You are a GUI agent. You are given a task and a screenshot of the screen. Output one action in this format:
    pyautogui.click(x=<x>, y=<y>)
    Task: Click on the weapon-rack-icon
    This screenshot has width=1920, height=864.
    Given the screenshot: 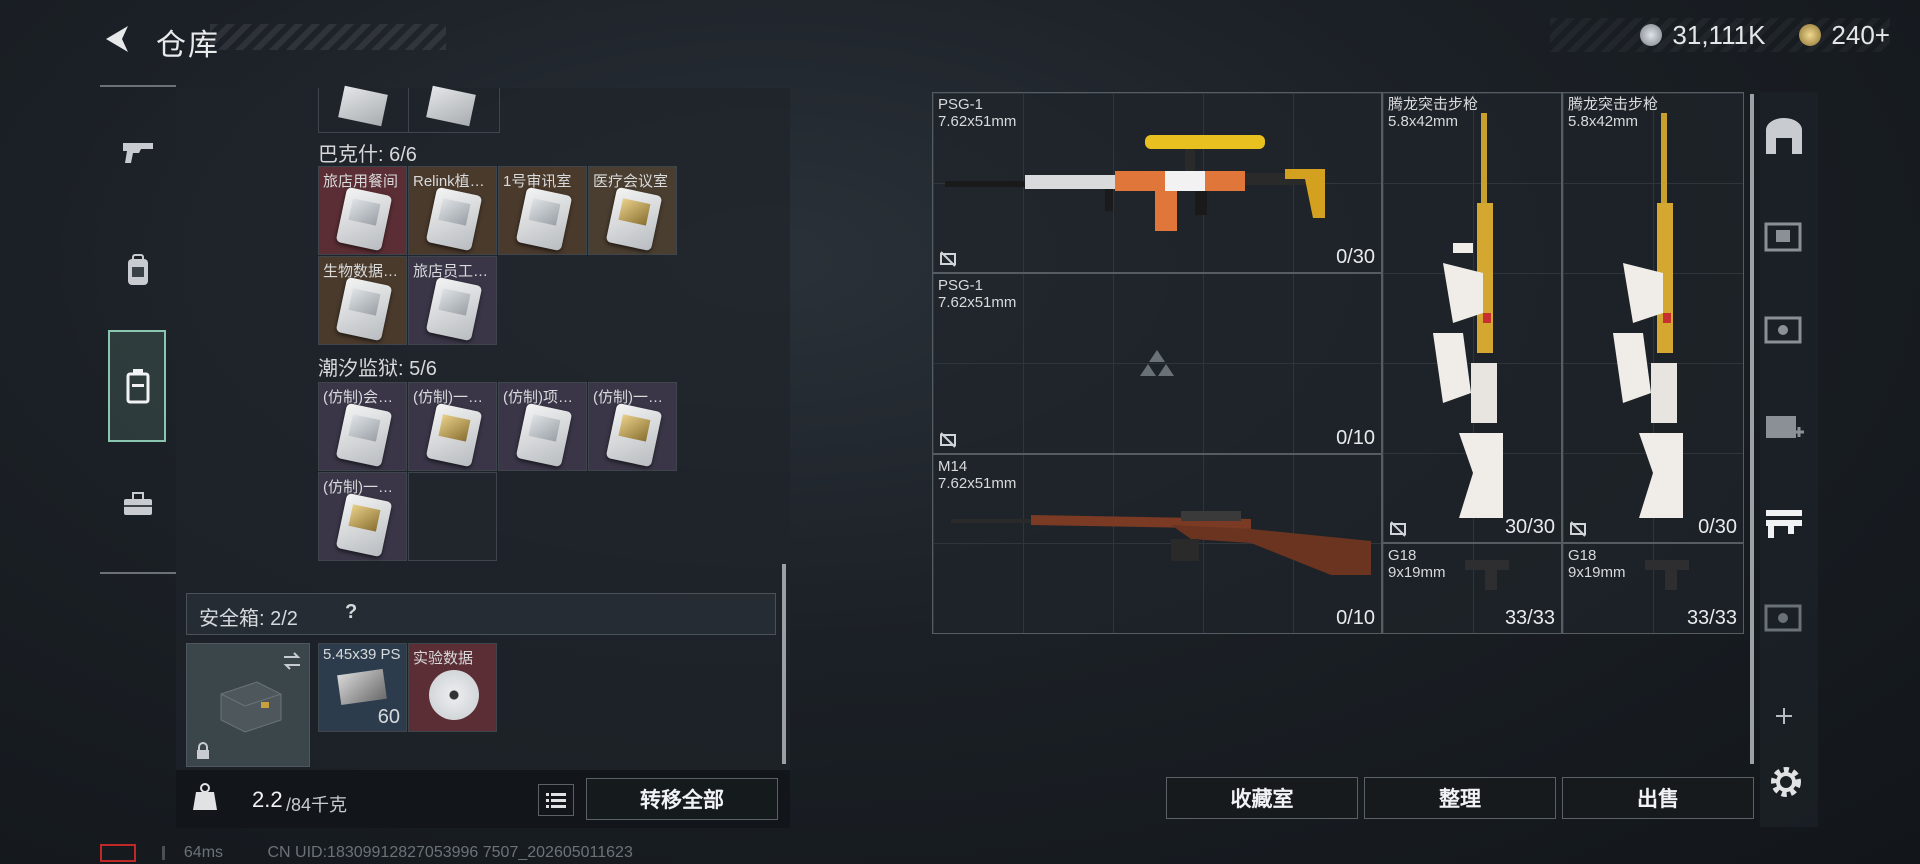 What is the action you would take?
    pyautogui.click(x=1784, y=524)
    